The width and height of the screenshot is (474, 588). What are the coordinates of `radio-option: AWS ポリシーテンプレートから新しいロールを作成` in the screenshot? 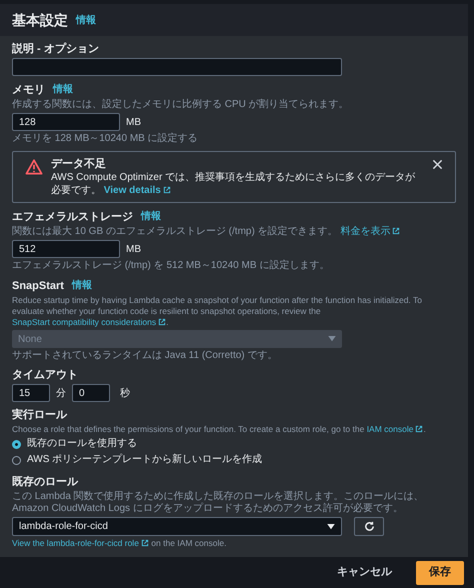 It's located at (234, 460).